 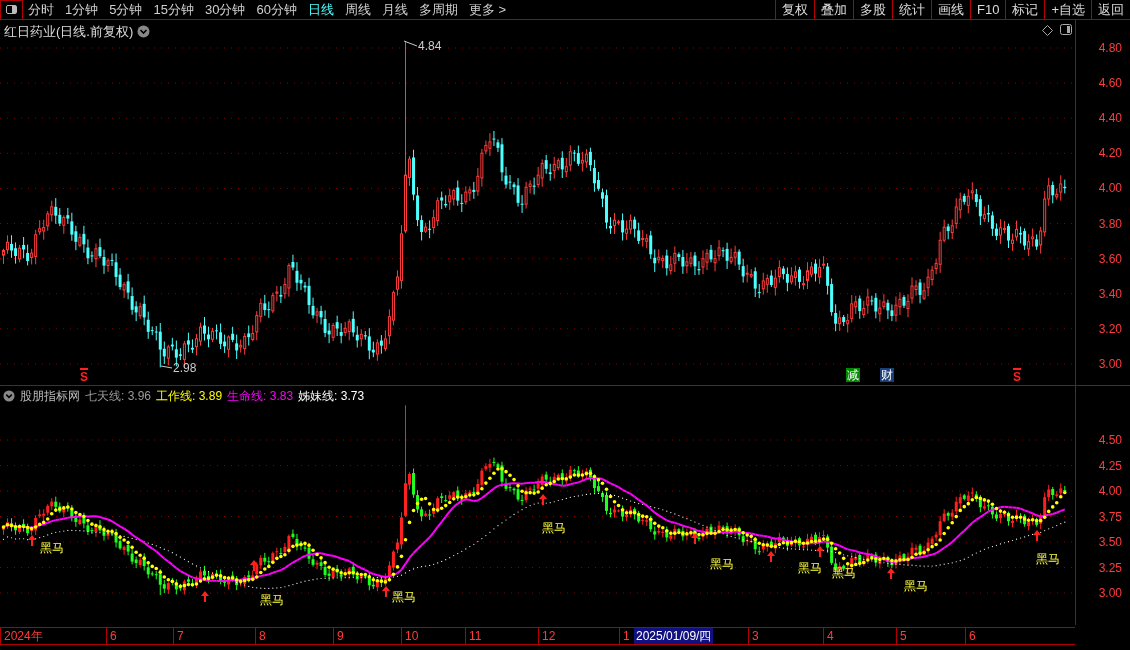 I want to click on toolbar-button: 统计, so click(x=911, y=9).